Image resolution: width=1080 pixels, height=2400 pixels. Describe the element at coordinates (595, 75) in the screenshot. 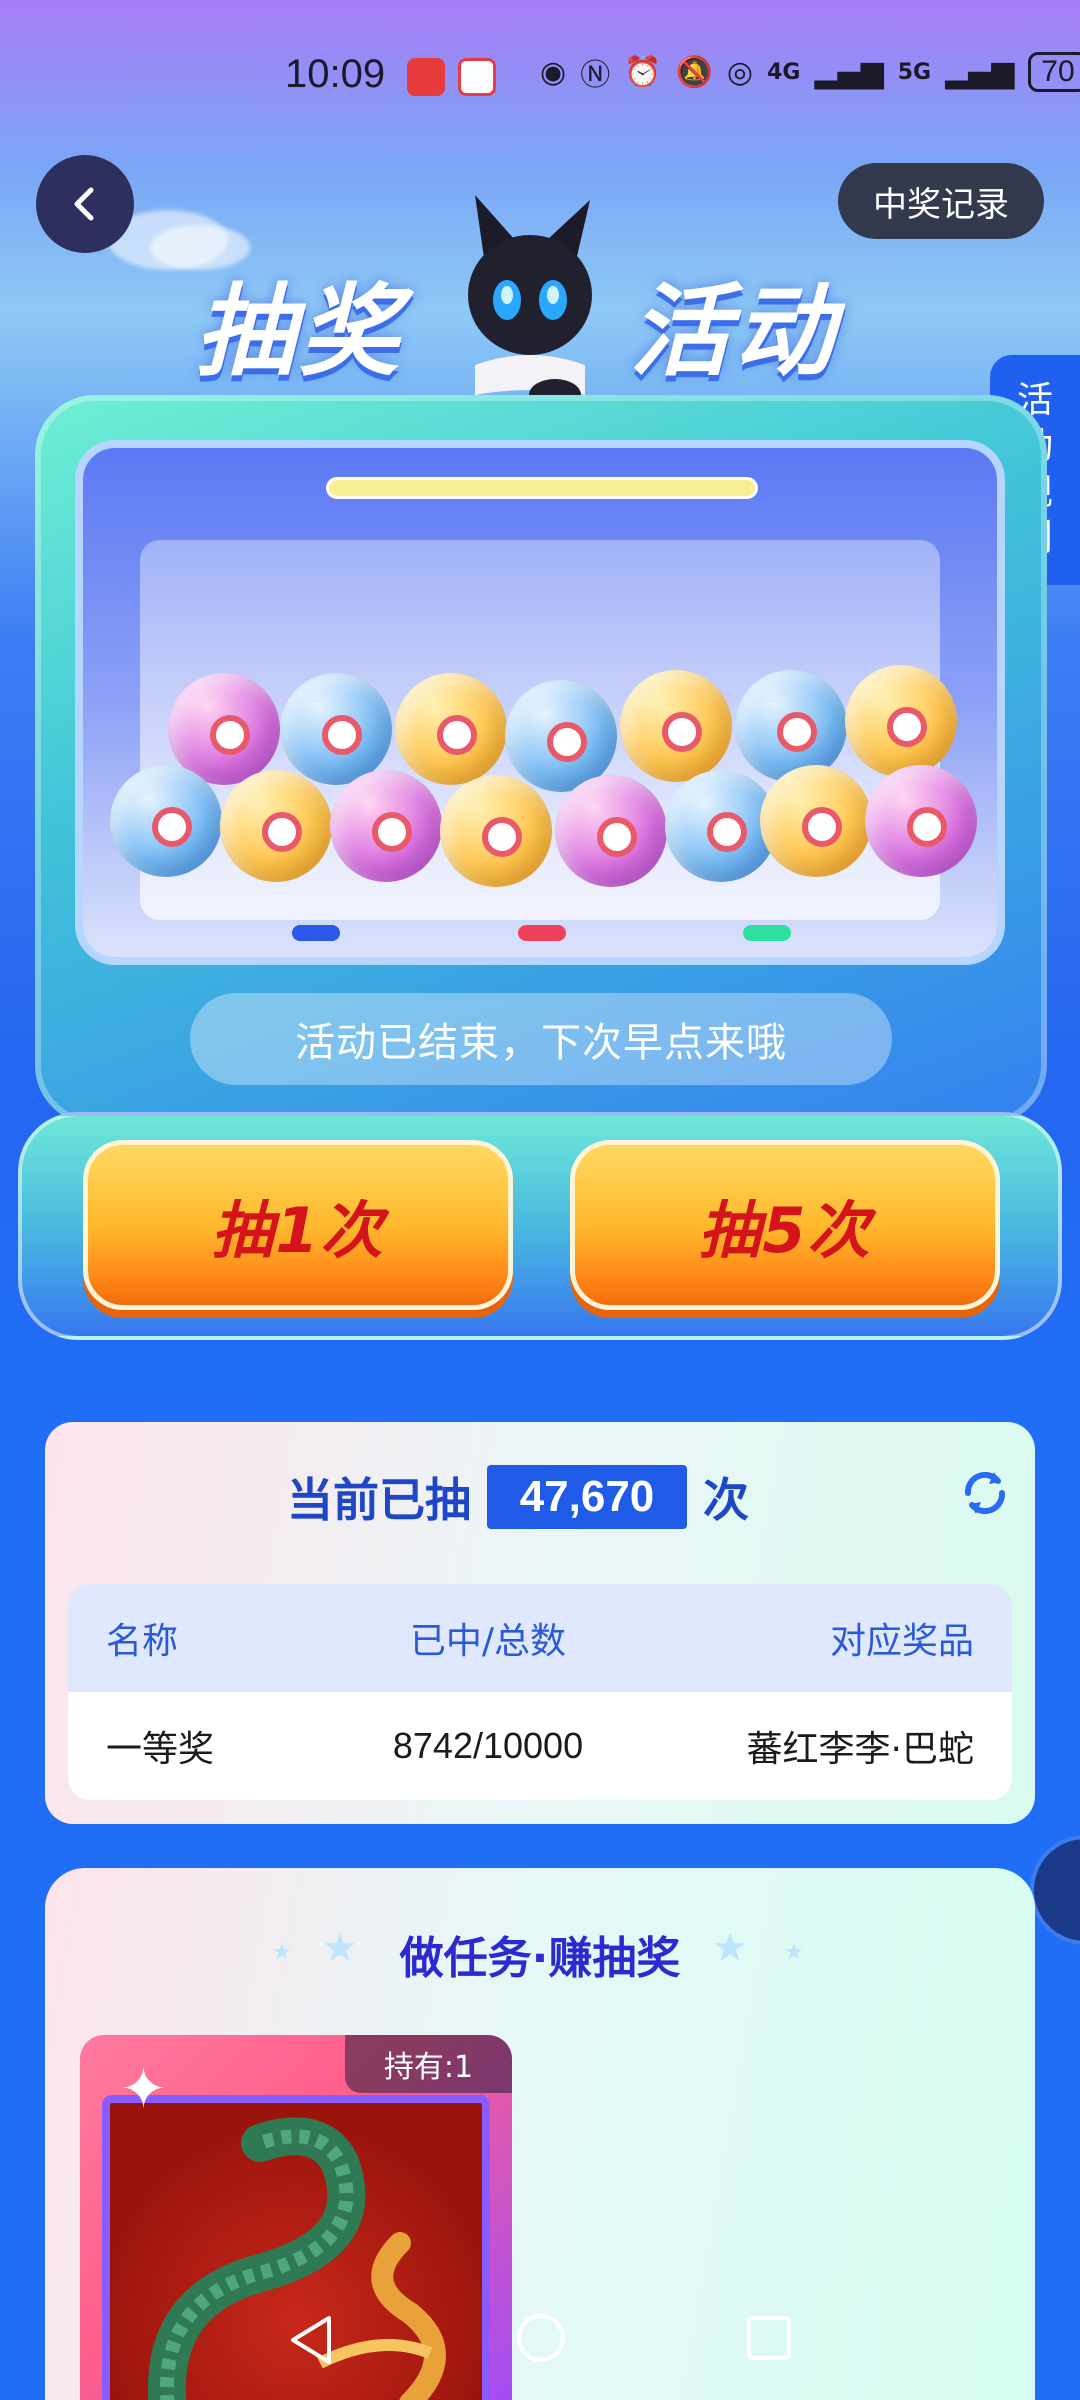

I see `nfc-icon: Ⓝ` at that location.